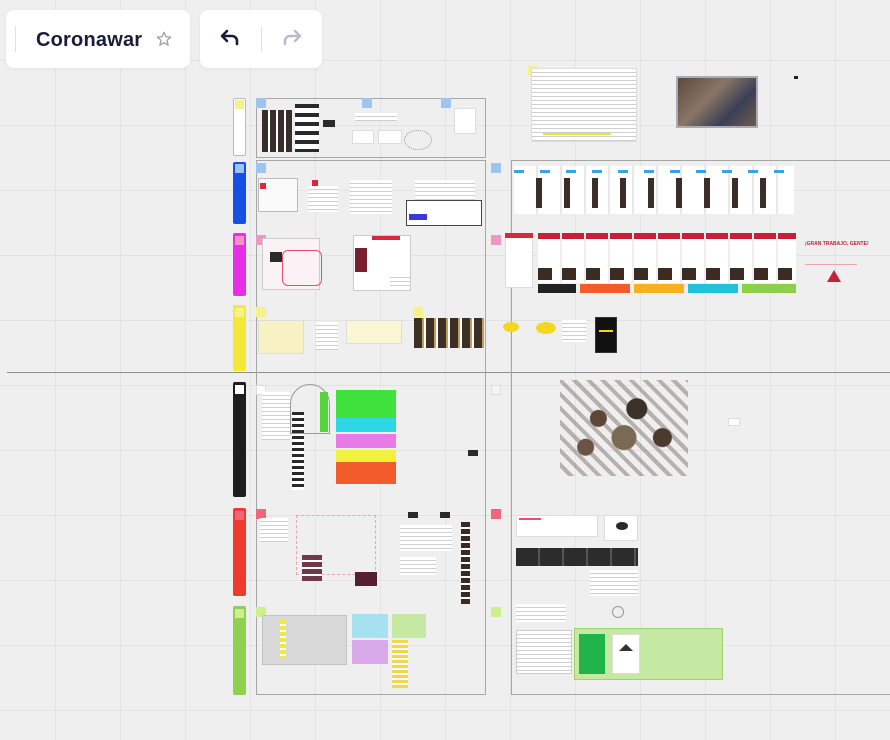 The height and width of the screenshot is (740, 890). I want to click on phone-mockup-accent, so click(606, 331).